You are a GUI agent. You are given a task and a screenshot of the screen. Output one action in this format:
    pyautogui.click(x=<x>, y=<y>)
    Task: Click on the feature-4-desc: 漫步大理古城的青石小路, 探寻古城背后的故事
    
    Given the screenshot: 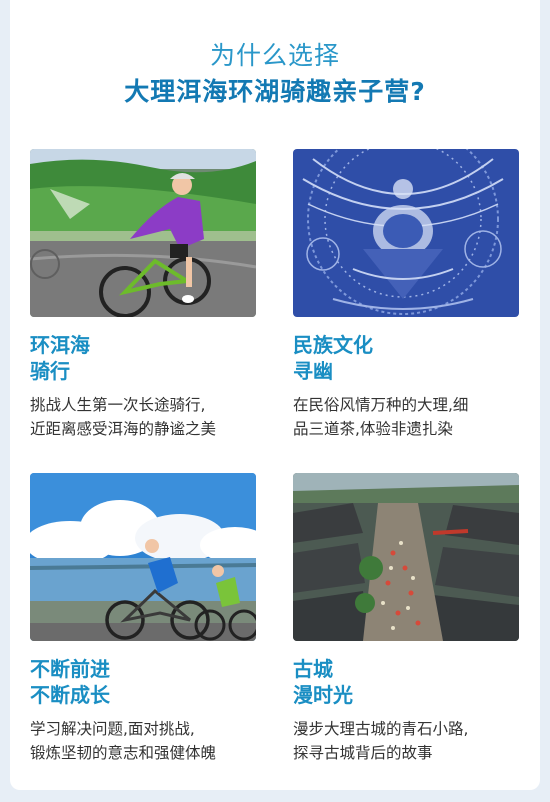 What is the action you would take?
    pyautogui.click(x=380, y=741)
    